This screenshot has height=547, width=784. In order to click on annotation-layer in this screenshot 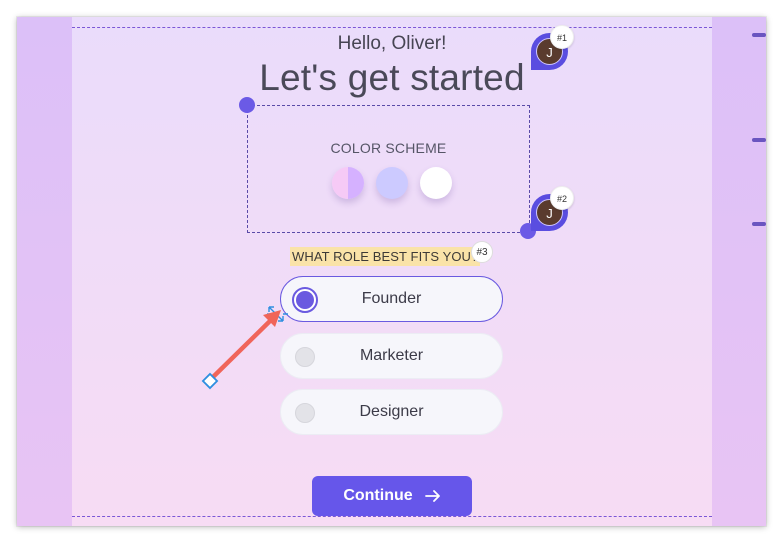, I will do `click(244, 348)`.